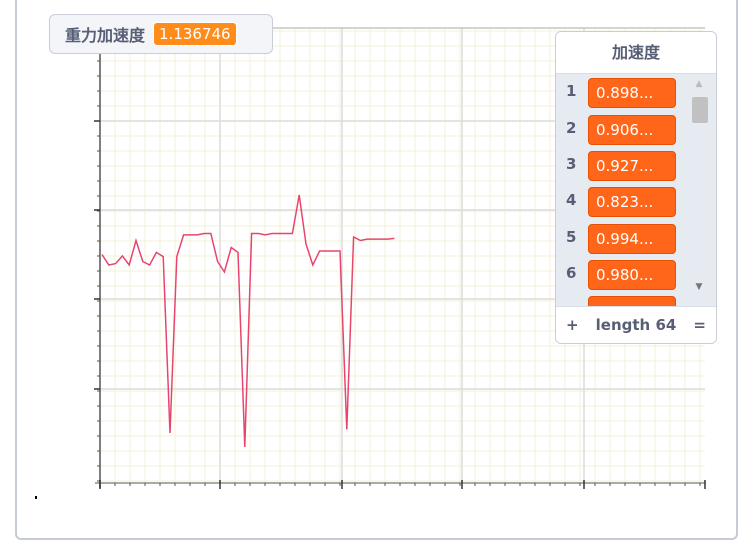 The height and width of the screenshot is (540, 750). I want to click on list-item-index: 4, so click(571, 200).